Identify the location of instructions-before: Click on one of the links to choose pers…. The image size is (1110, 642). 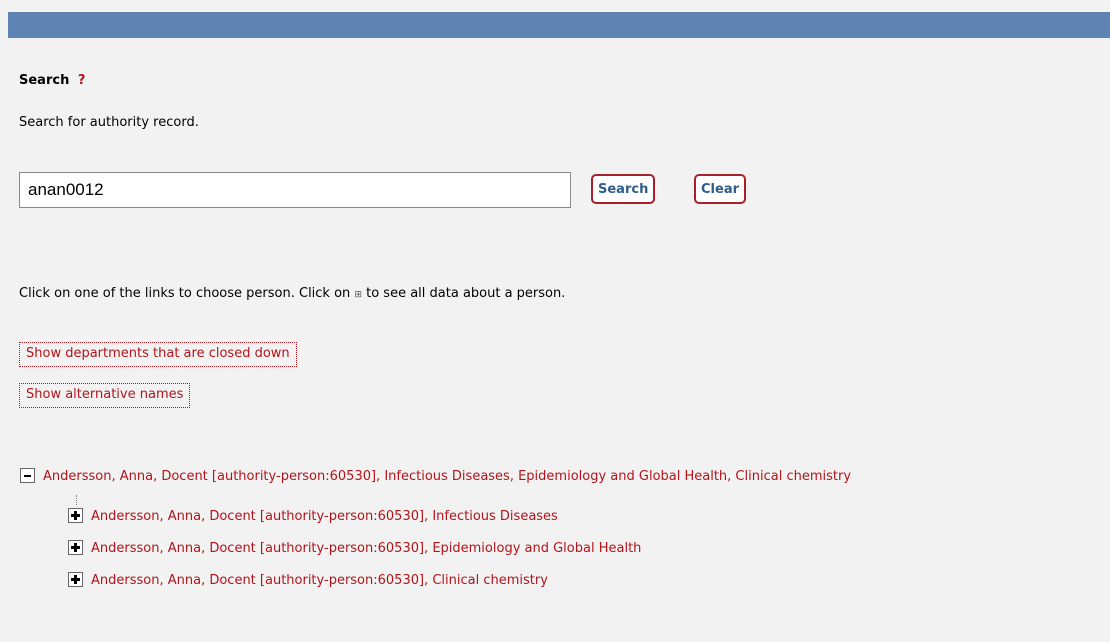
(185, 293).